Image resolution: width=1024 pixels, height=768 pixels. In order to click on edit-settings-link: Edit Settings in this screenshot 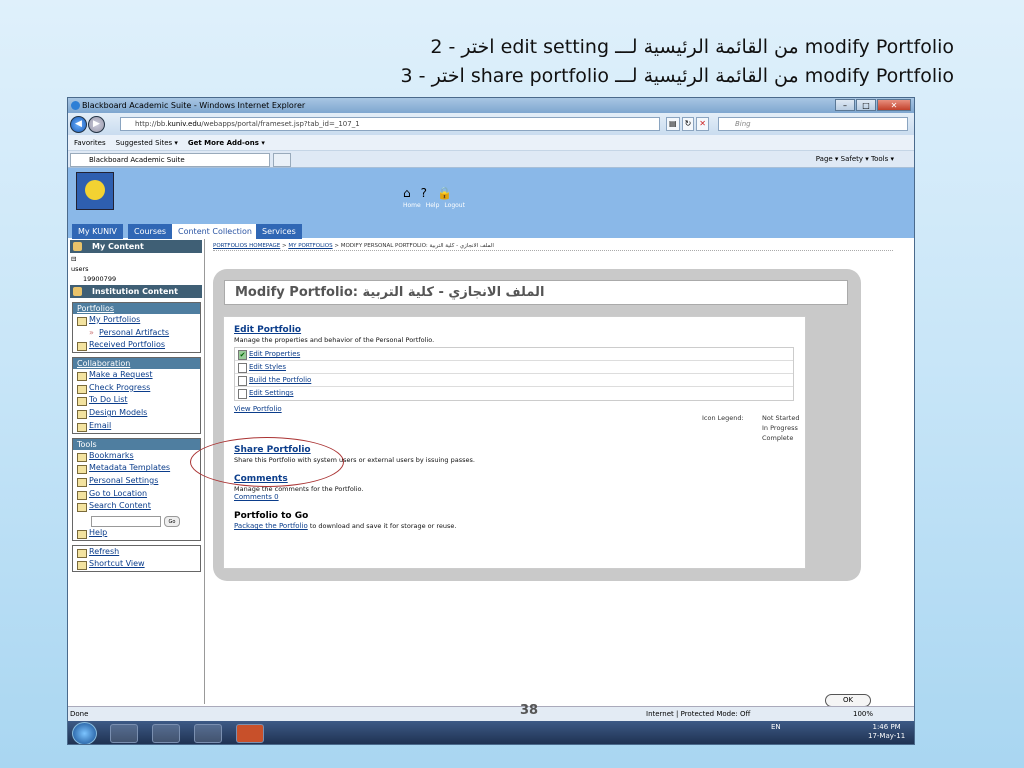, I will do `click(514, 393)`.